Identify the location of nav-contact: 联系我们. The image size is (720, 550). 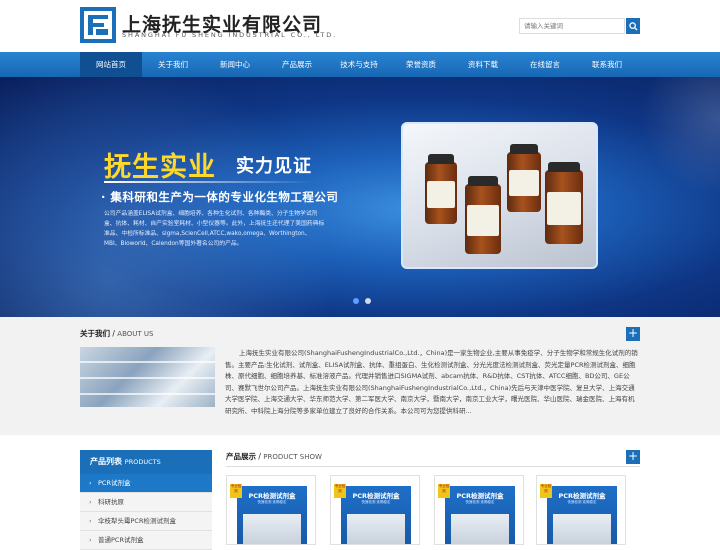
(607, 64).